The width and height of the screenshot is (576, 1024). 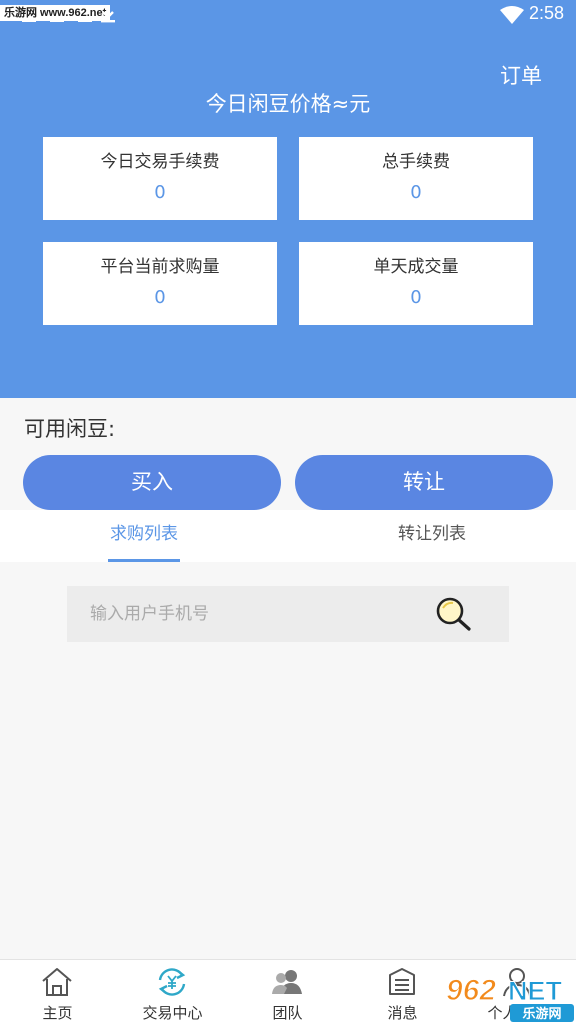 I want to click on orders-link: 订单, so click(x=521, y=75).